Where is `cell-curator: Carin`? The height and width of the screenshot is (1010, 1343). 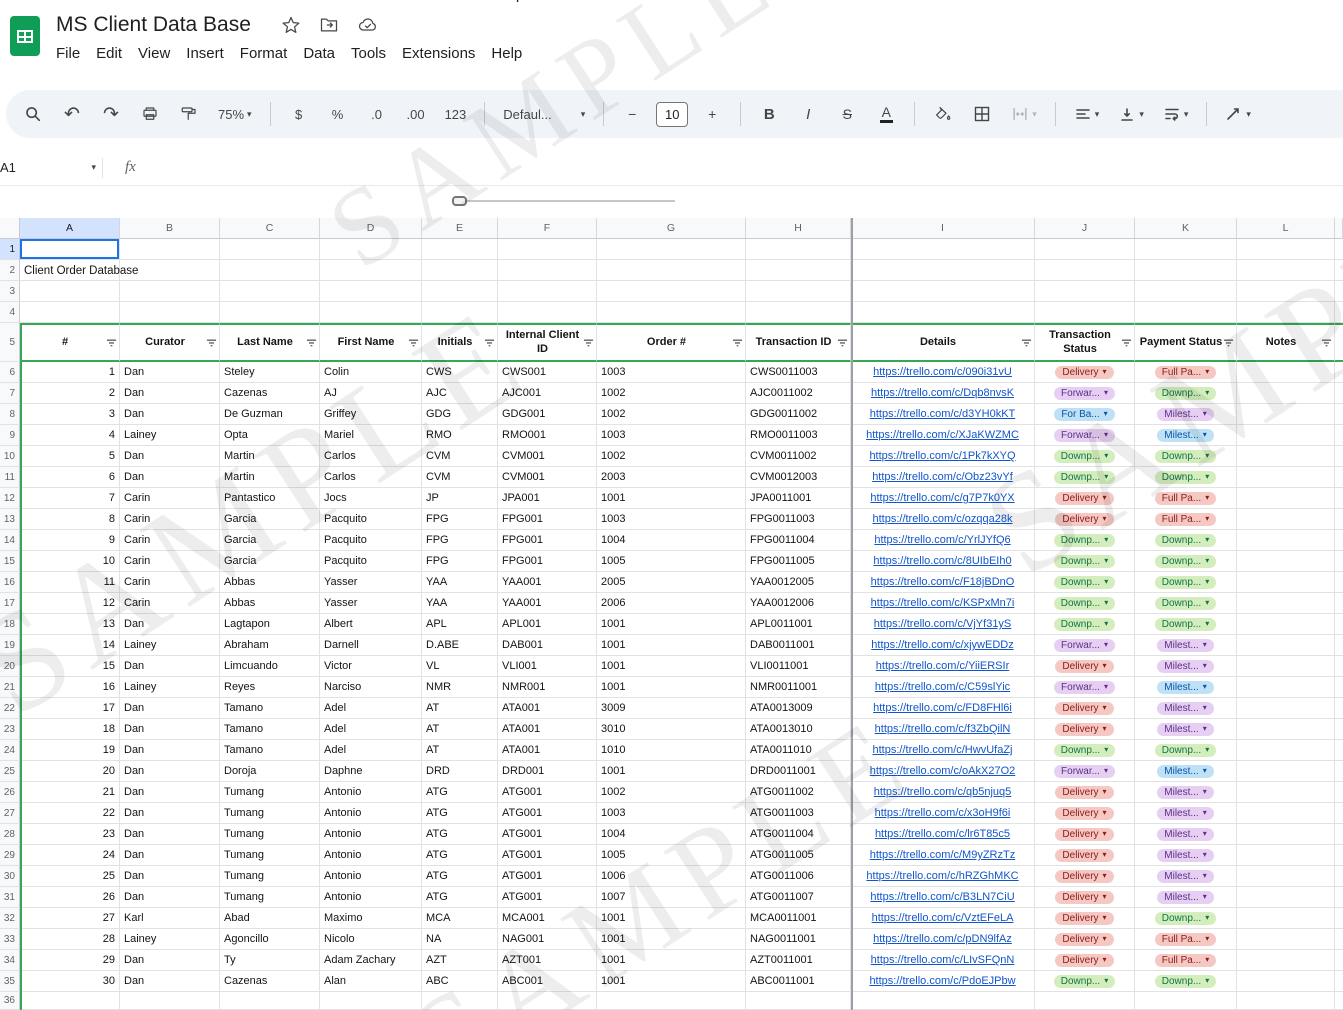
cell-curator: Carin is located at coordinates (170, 519).